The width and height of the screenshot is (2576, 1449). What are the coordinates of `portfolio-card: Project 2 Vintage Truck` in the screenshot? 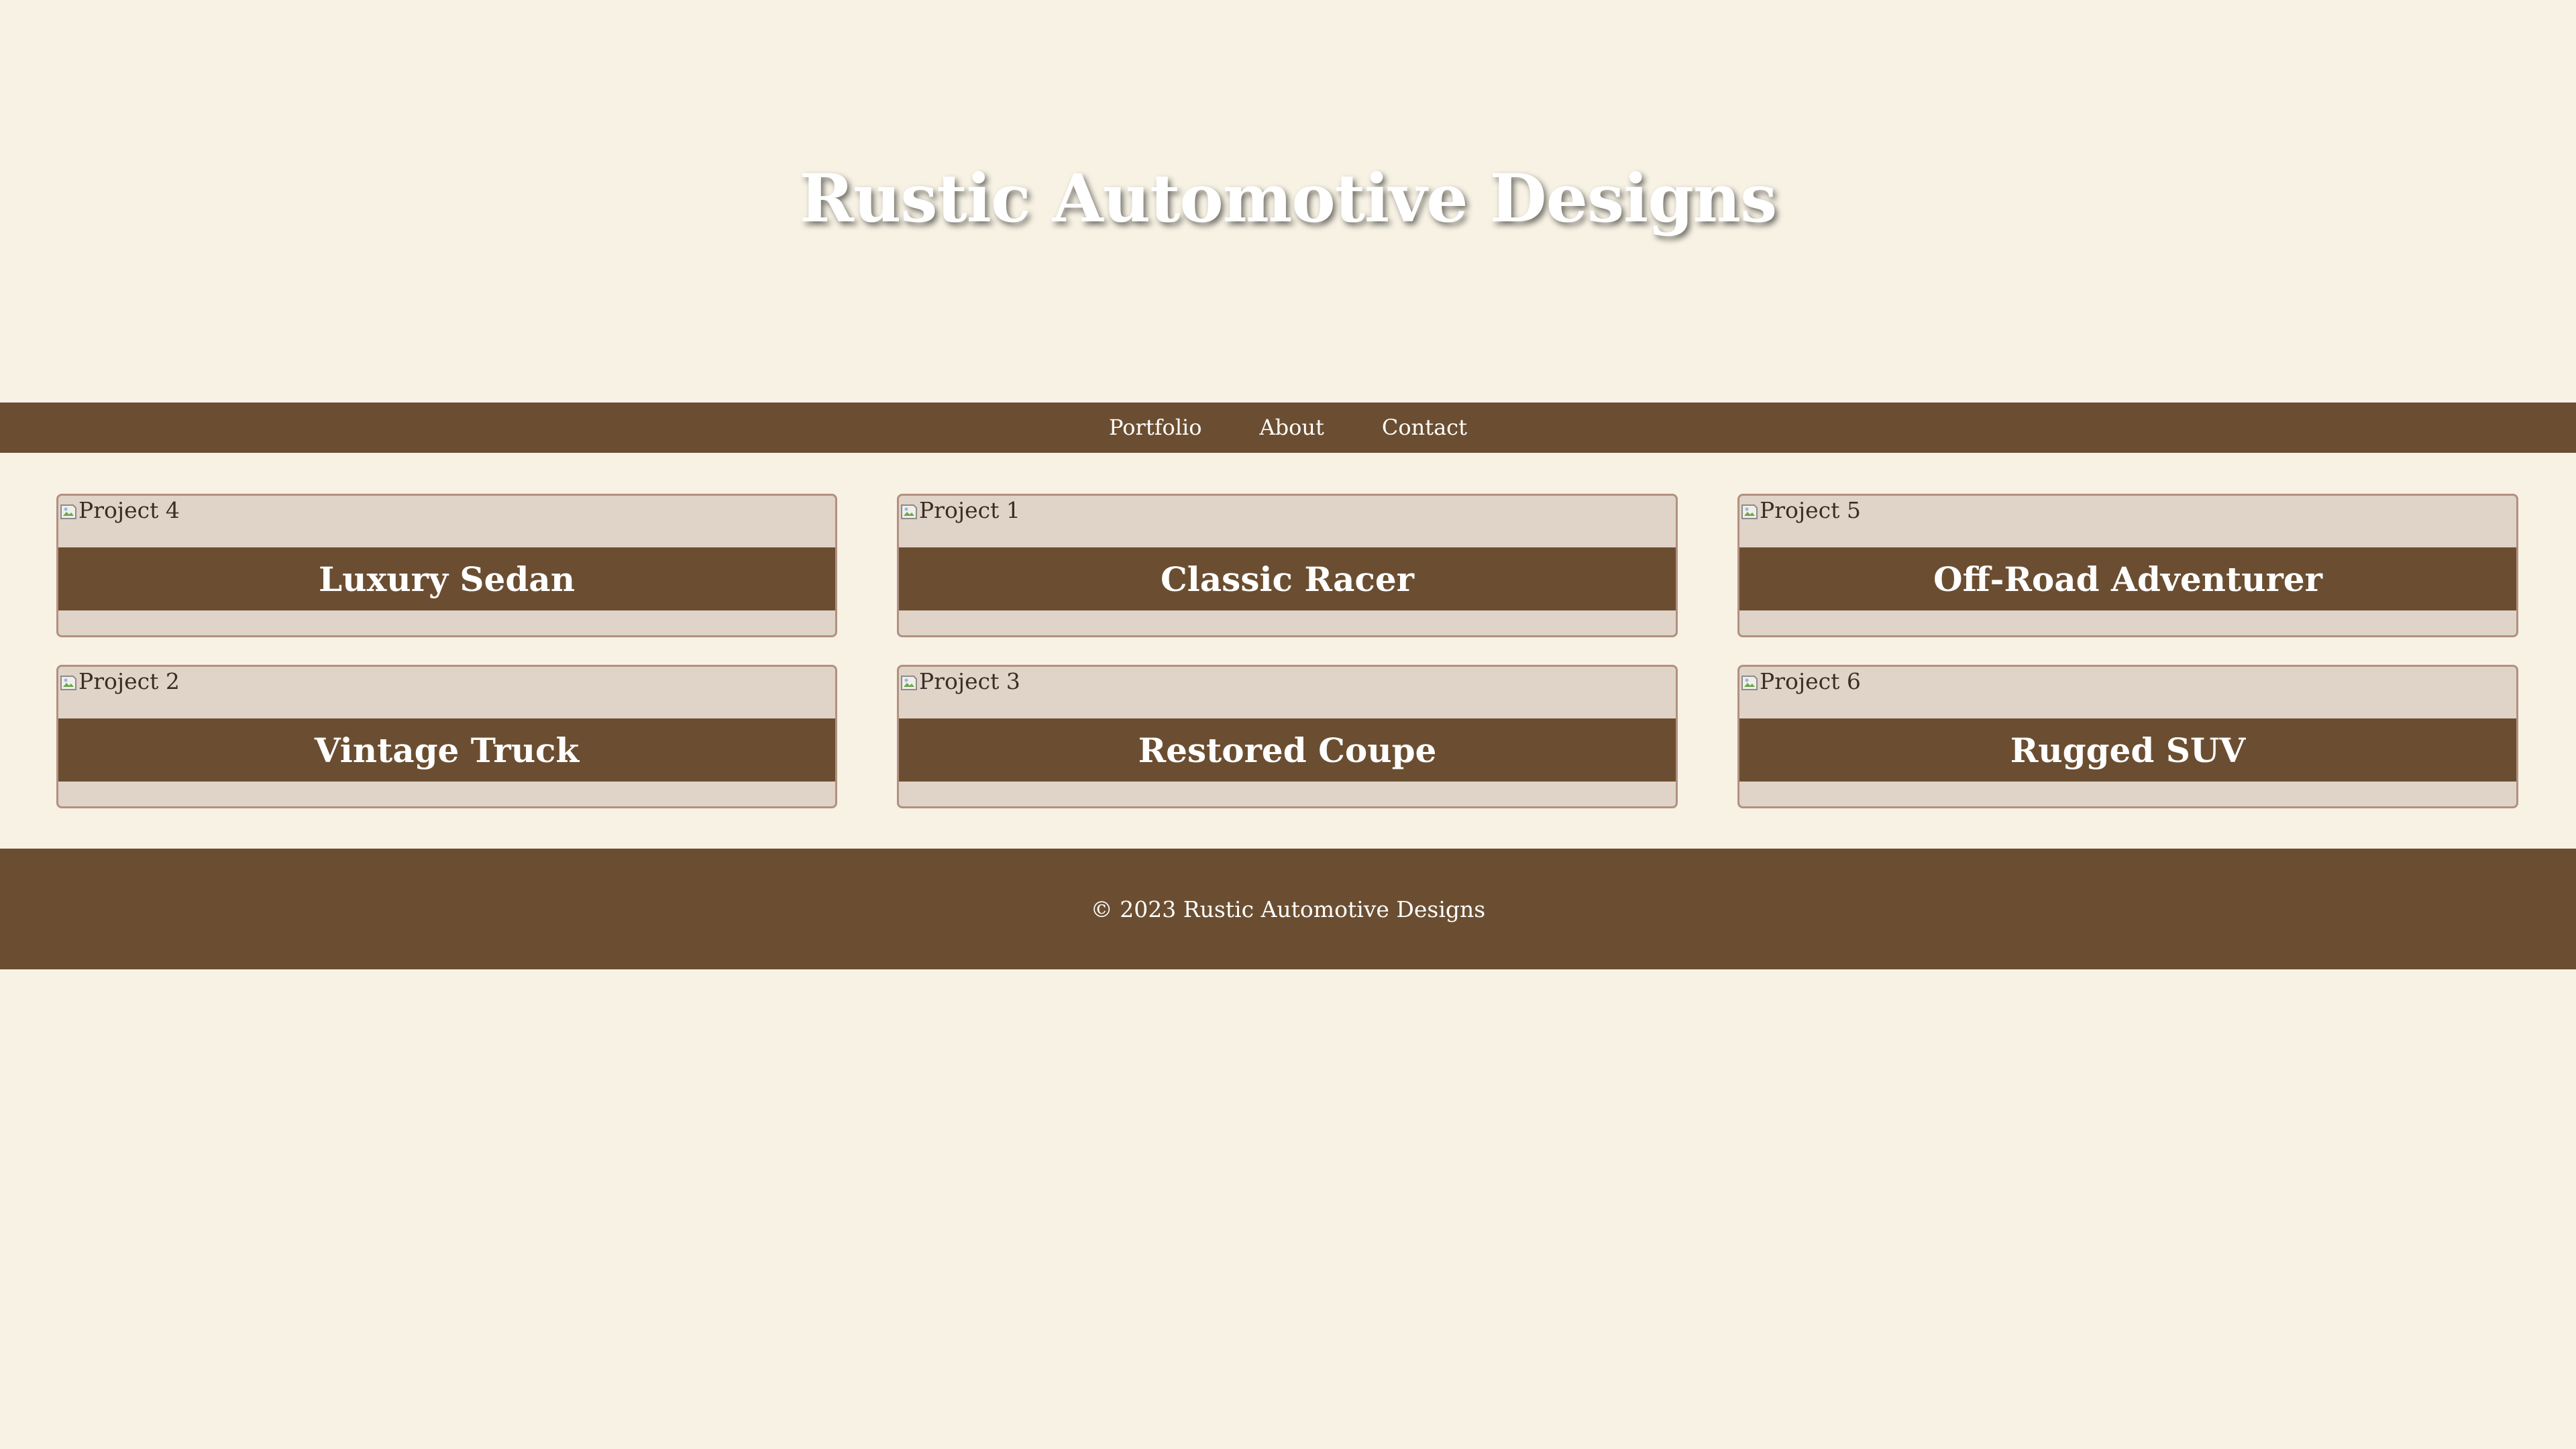 It's located at (446, 736).